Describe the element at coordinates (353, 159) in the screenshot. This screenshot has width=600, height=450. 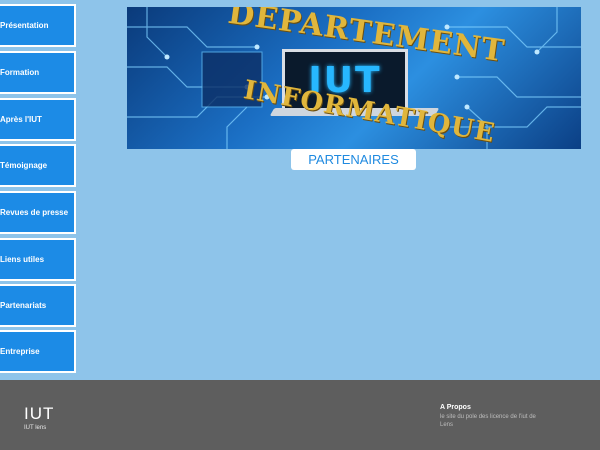
I see `page-title: PARTENAIRES` at that location.